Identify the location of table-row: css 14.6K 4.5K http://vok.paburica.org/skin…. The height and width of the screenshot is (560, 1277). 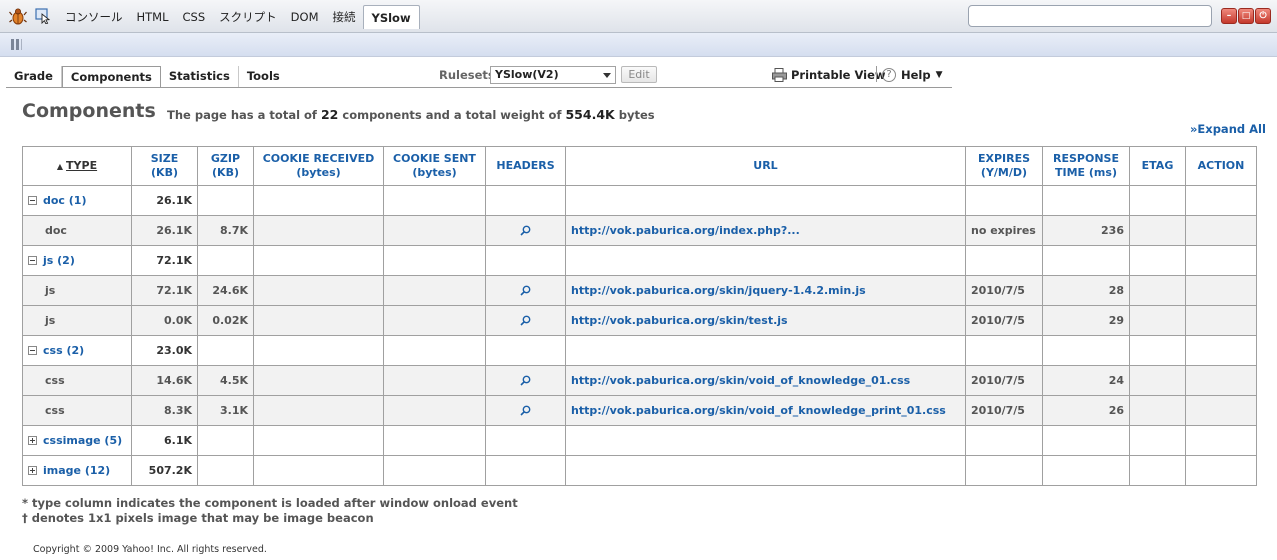
(639, 380).